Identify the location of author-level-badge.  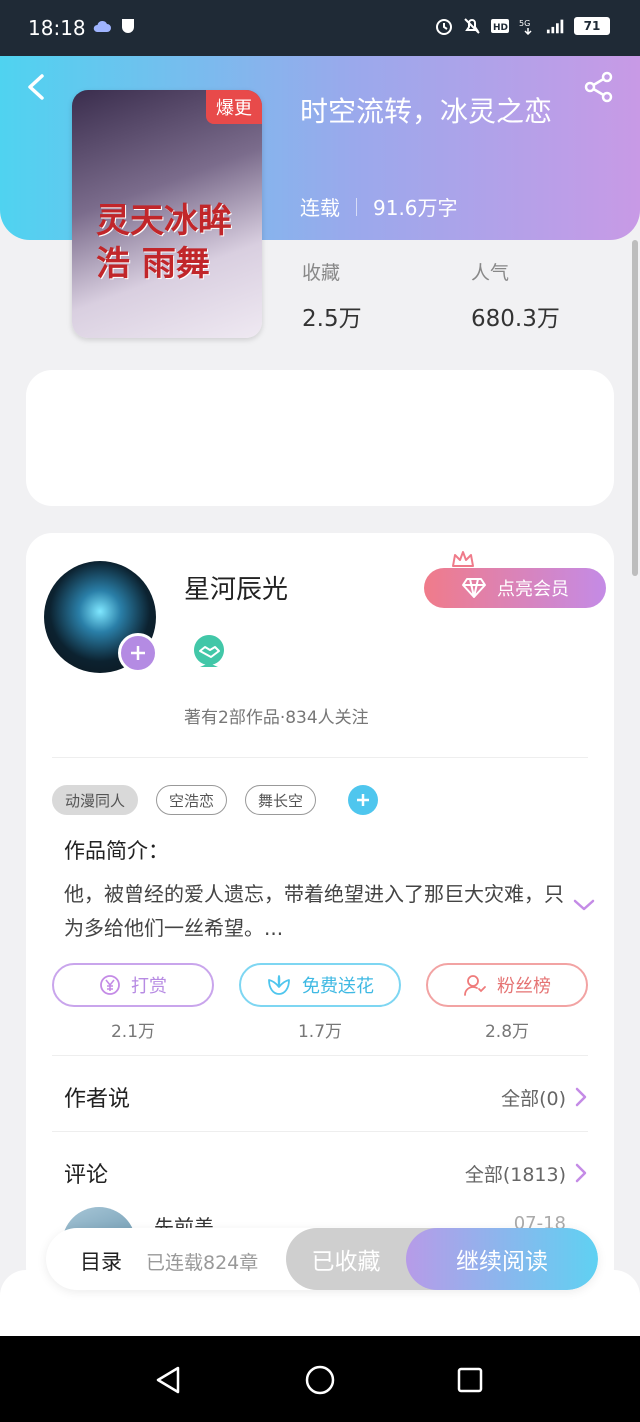
(209, 652).